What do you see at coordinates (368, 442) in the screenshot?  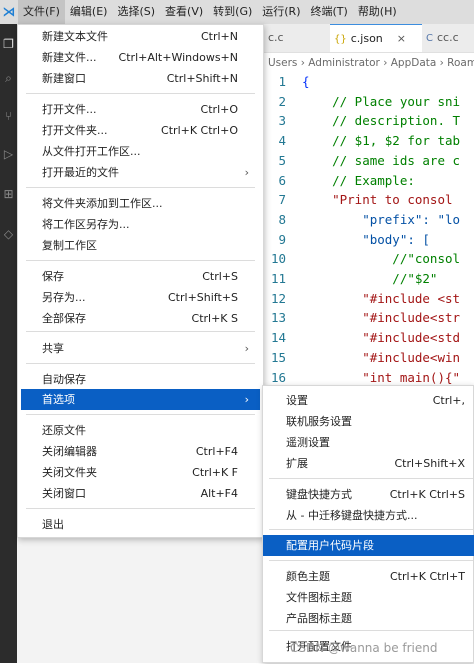 I see `submenu-item-telemetry-settings: 遥测设置` at bounding box center [368, 442].